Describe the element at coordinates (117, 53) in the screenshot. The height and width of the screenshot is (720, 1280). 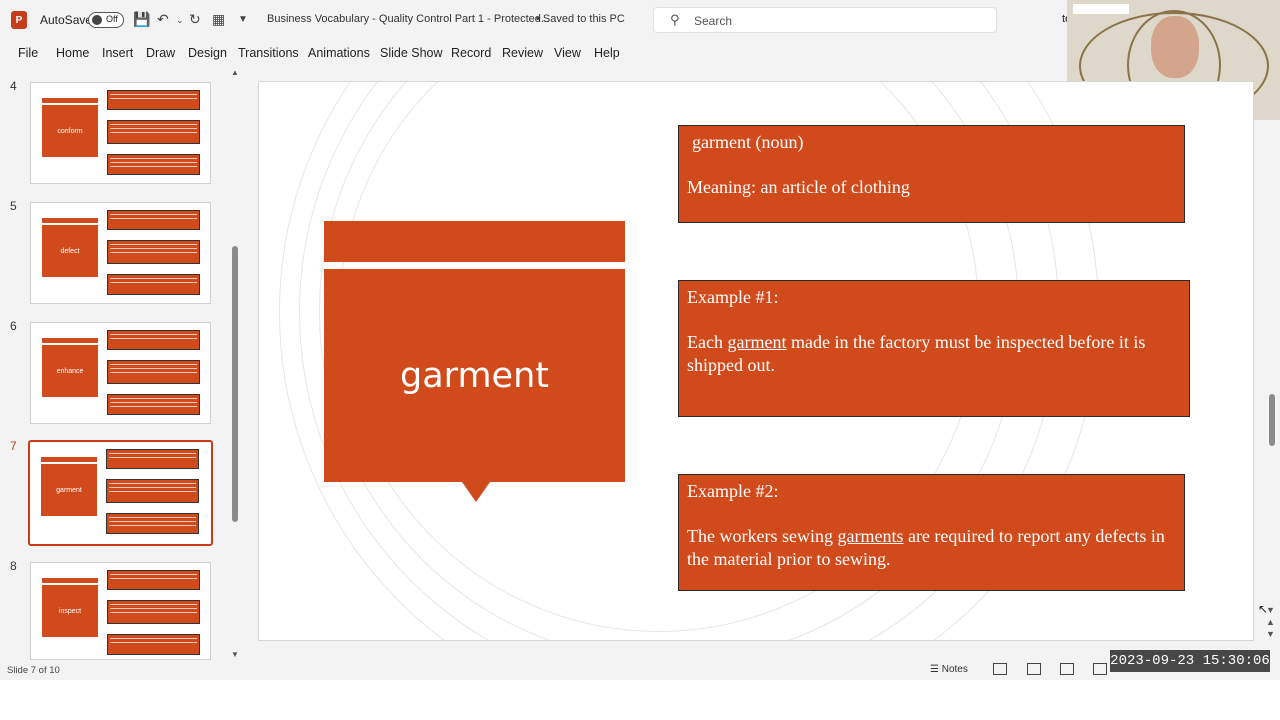
I see `tab-insert: Insert` at that location.